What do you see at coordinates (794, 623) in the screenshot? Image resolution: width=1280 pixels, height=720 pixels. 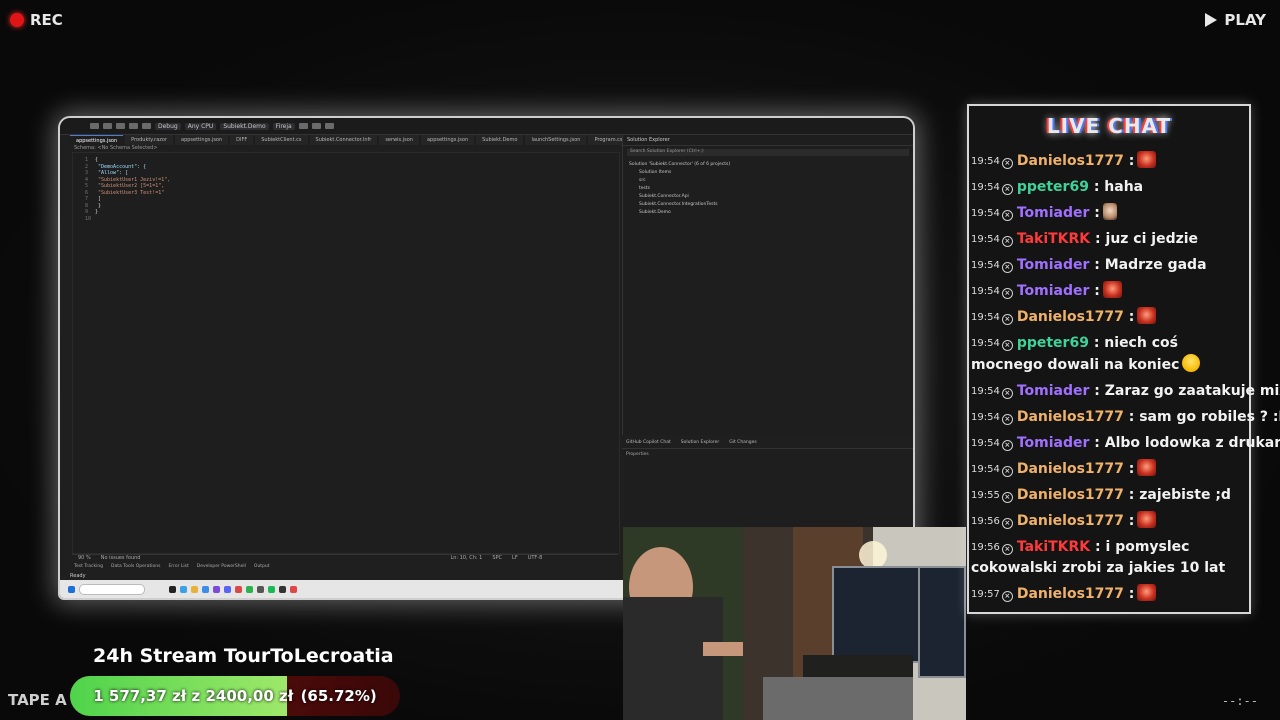 I see `webcam-feed` at bounding box center [794, 623].